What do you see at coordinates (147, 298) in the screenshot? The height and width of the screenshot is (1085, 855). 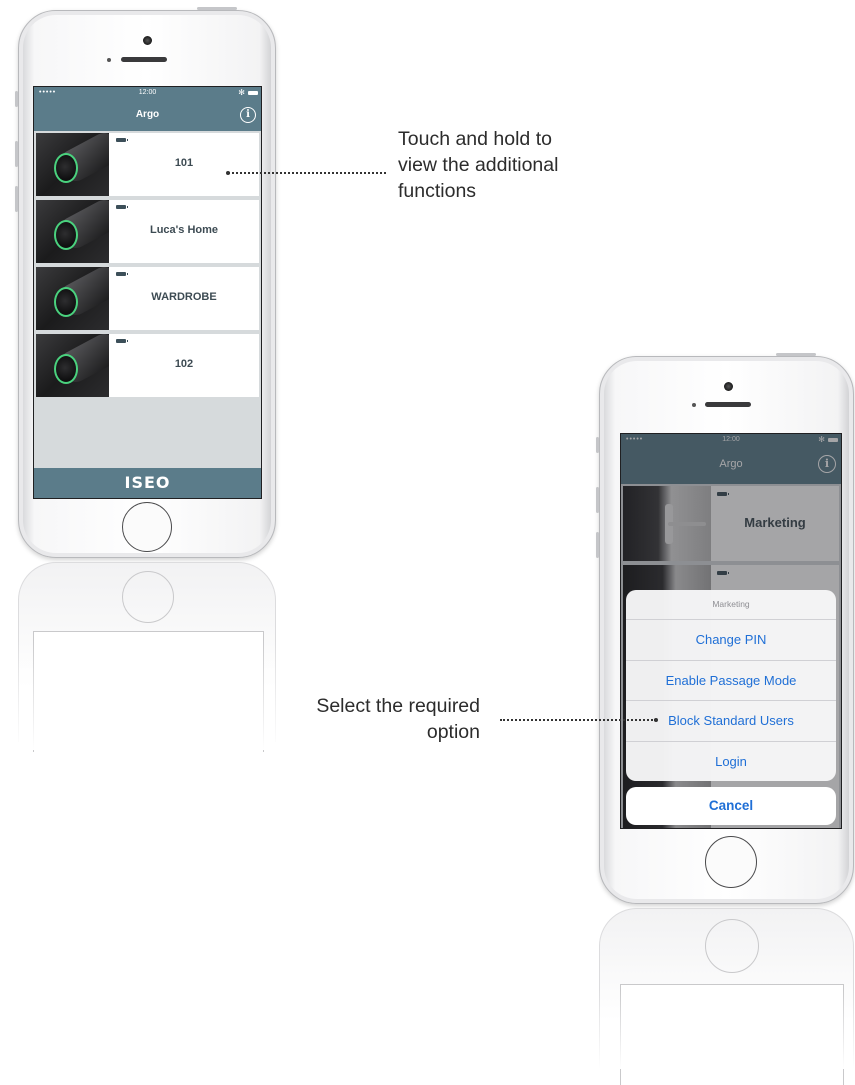 I see `lock-row-wardrobe: WARDROBE` at bounding box center [147, 298].